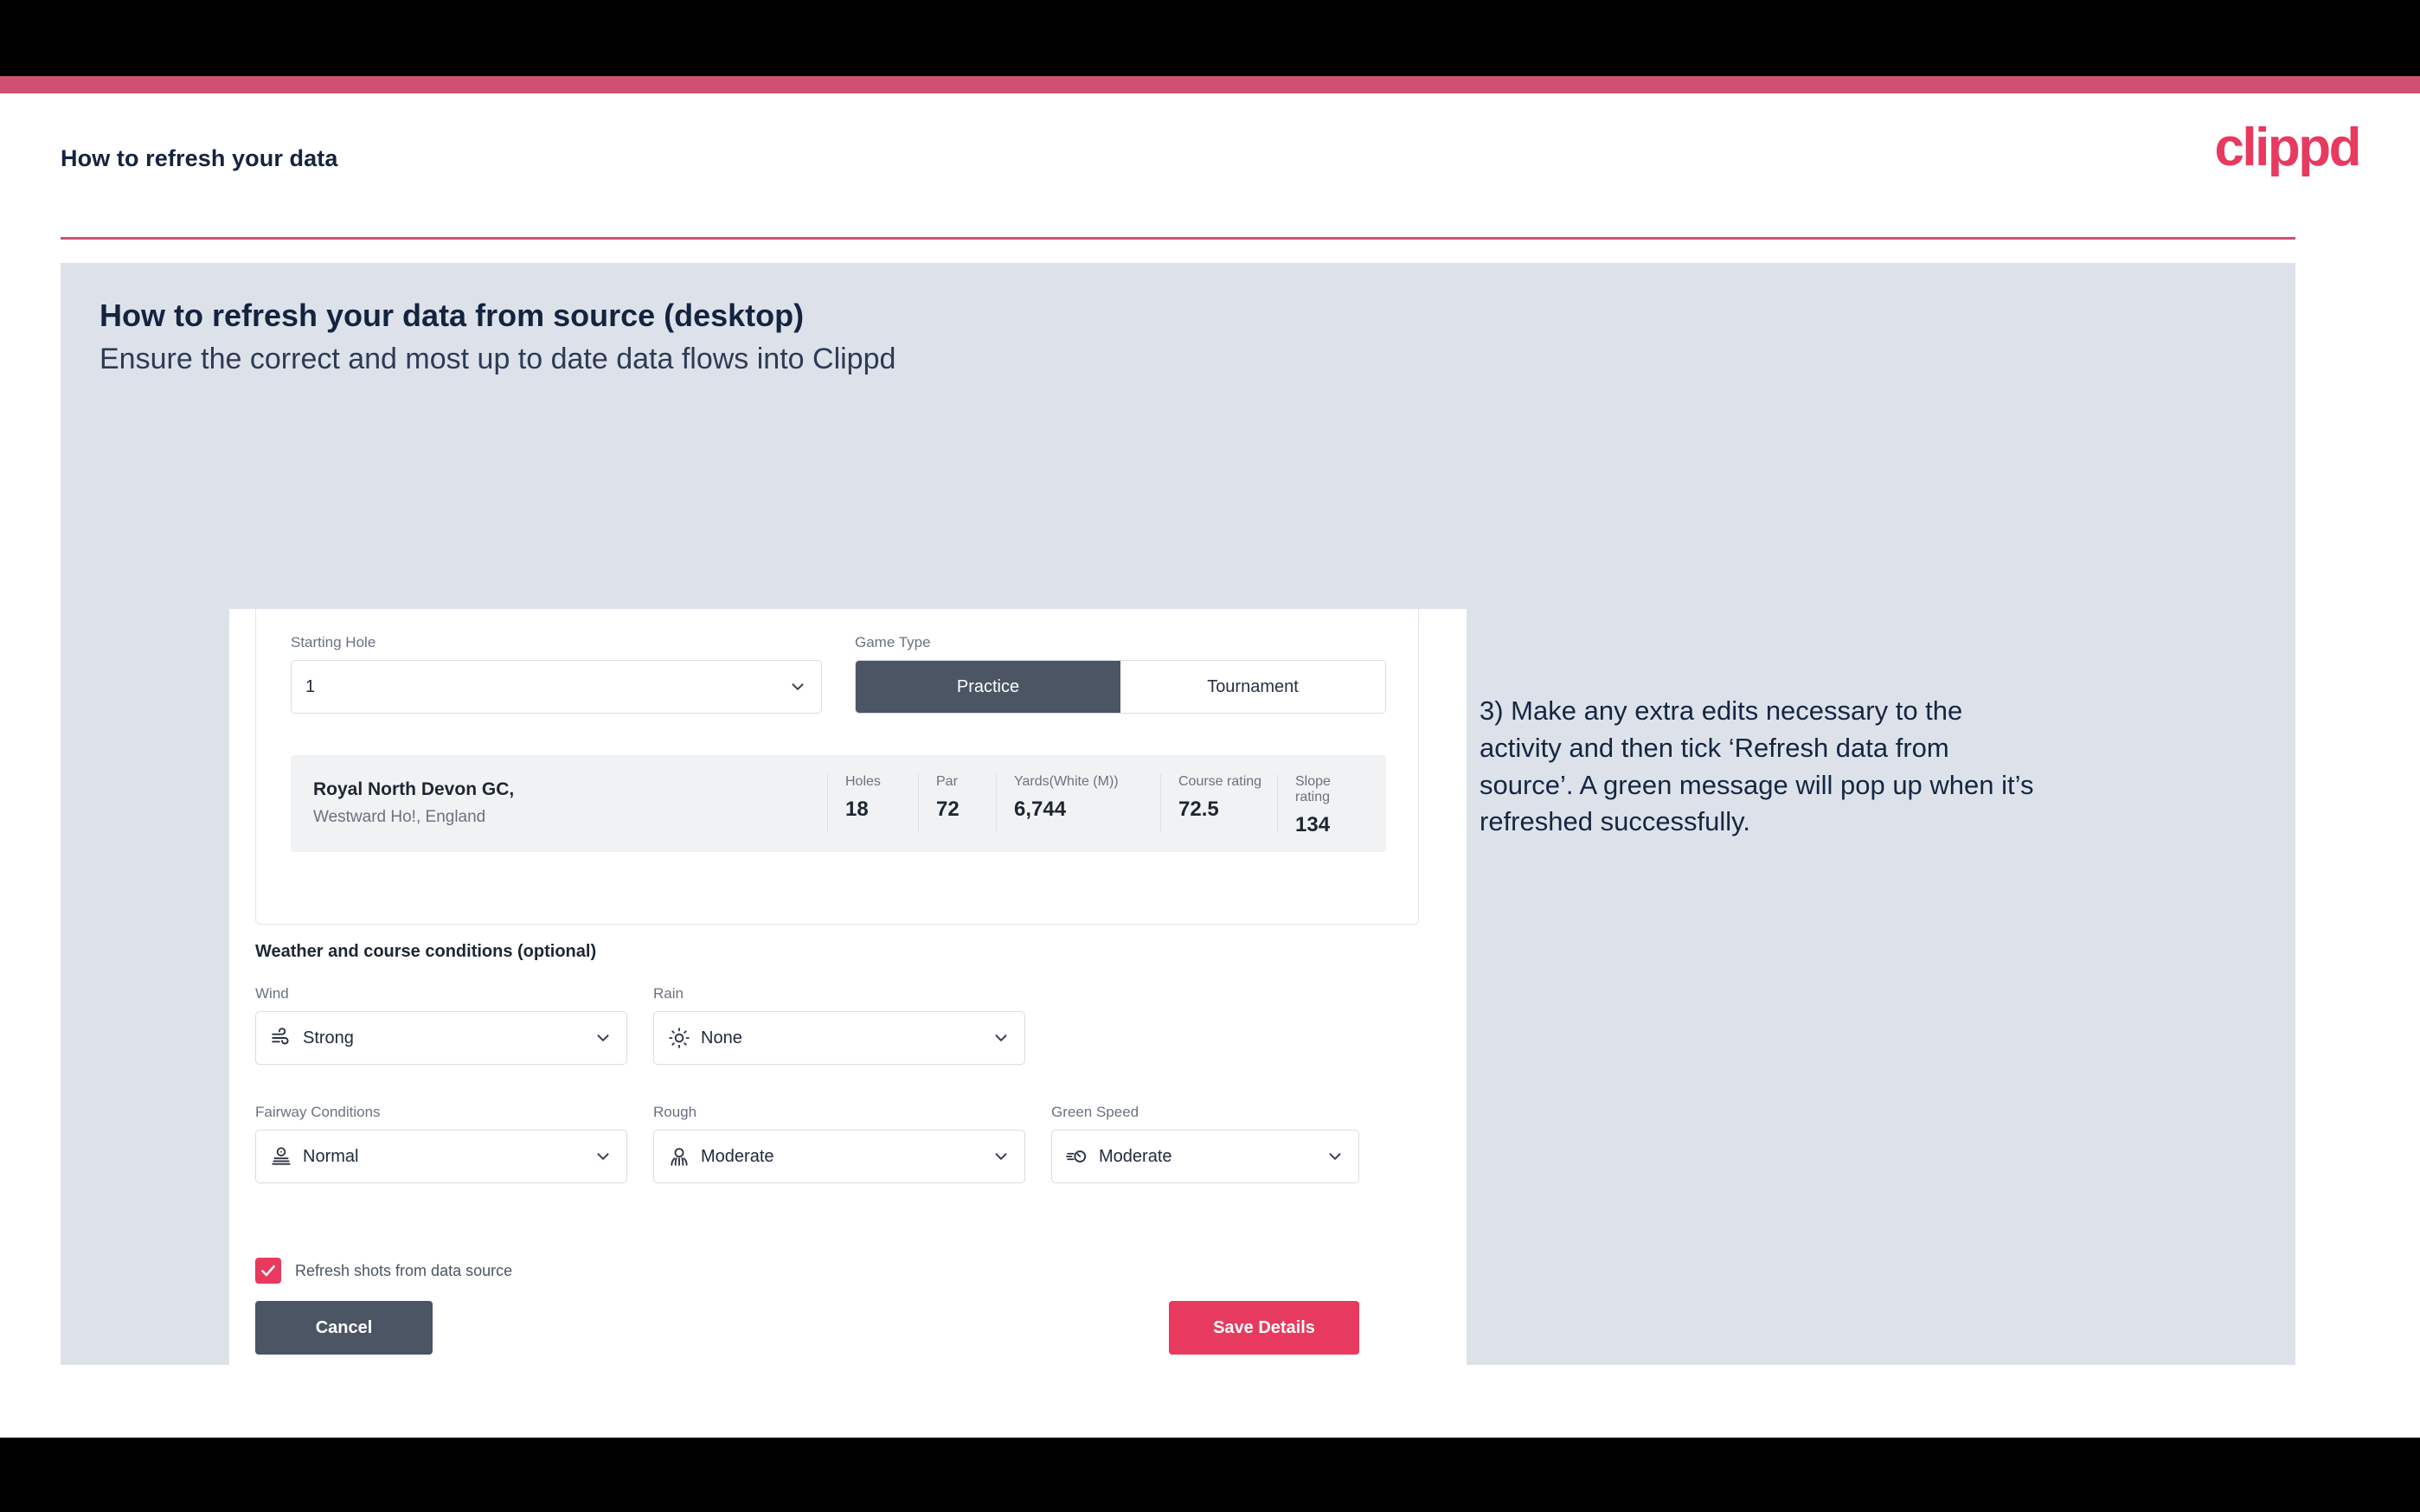 The image size is (2420, 1512). I want to click on fairway-icon, so click(281, 1156).